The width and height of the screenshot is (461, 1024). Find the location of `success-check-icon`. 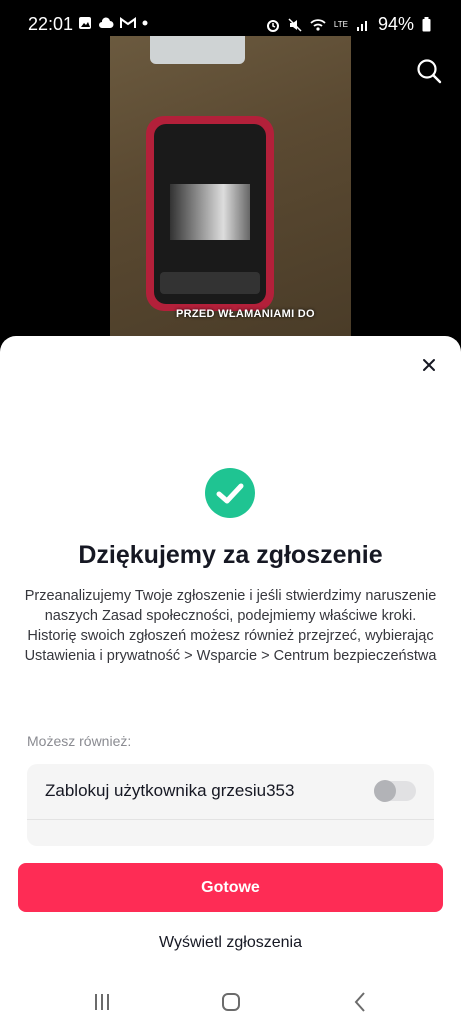

success-check-icon is located at coordinates (230, 493).